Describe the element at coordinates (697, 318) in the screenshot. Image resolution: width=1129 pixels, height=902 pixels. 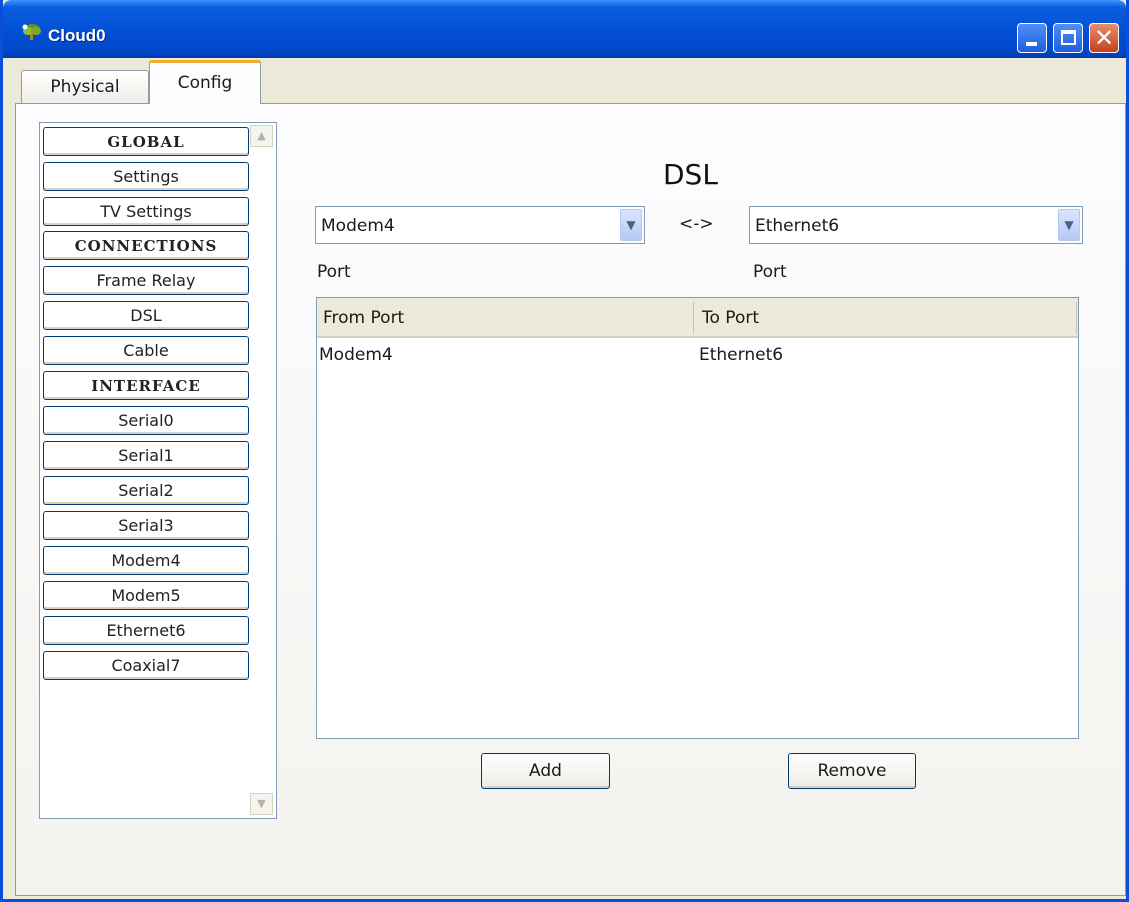
I see `table-header` at that location.